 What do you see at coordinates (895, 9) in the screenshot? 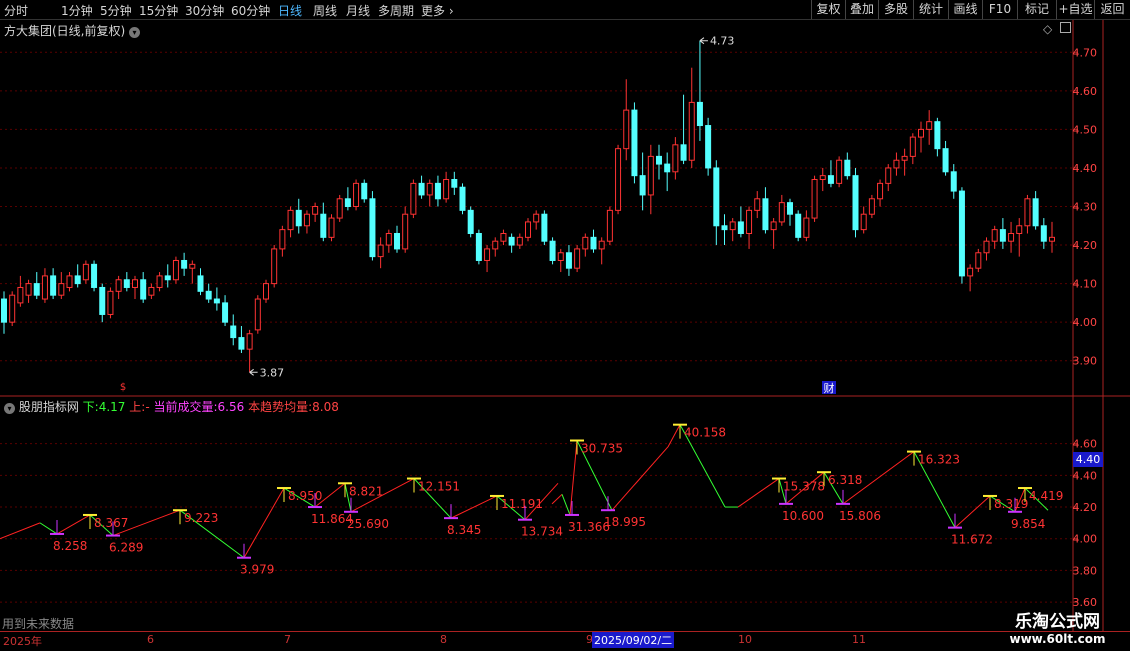
I see `toolbar-button-3: 多股` at bounding box center [895, 9].